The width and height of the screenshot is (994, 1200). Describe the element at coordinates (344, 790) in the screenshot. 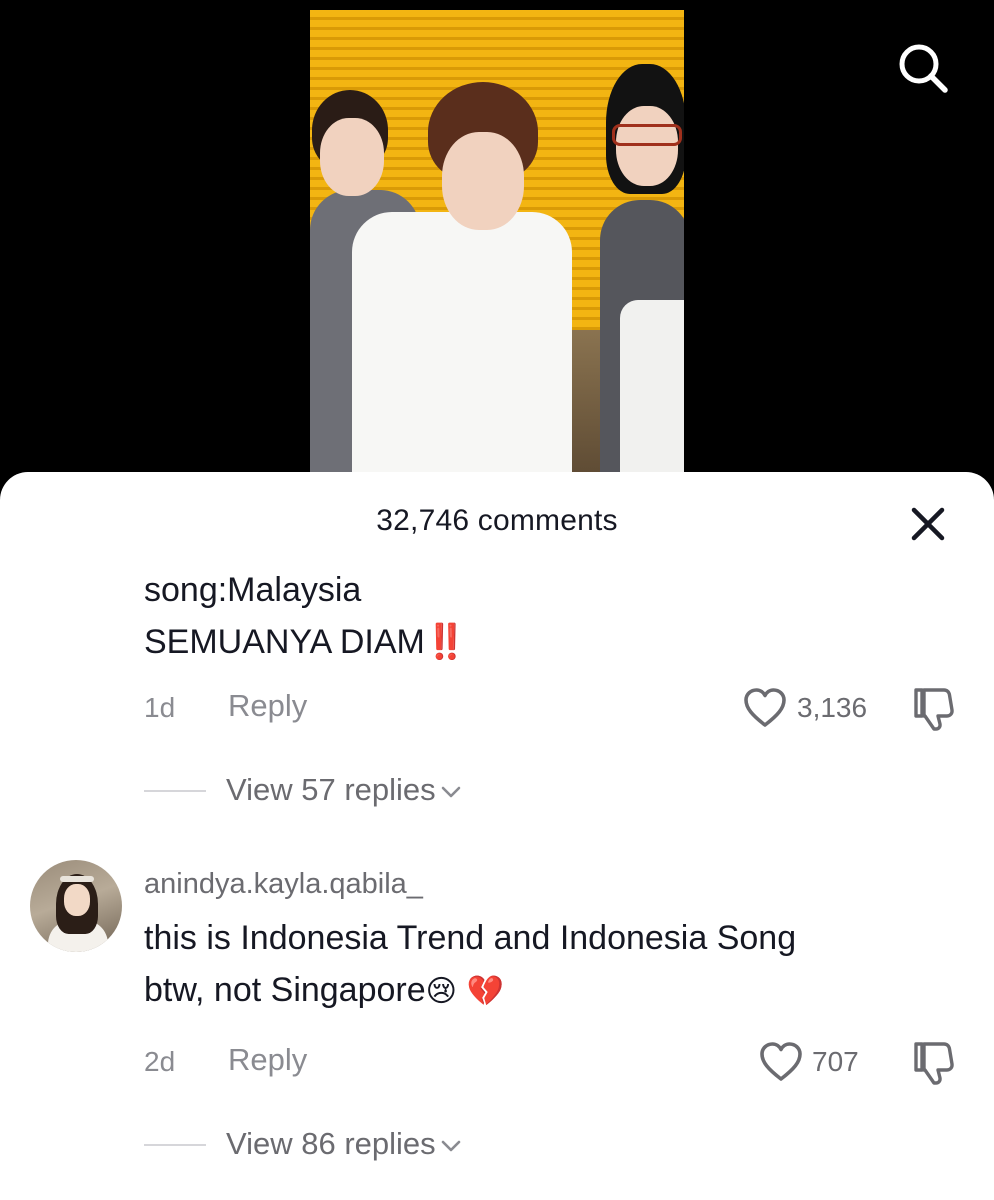

I see `view-replies-button: View 57 replies` at that location.